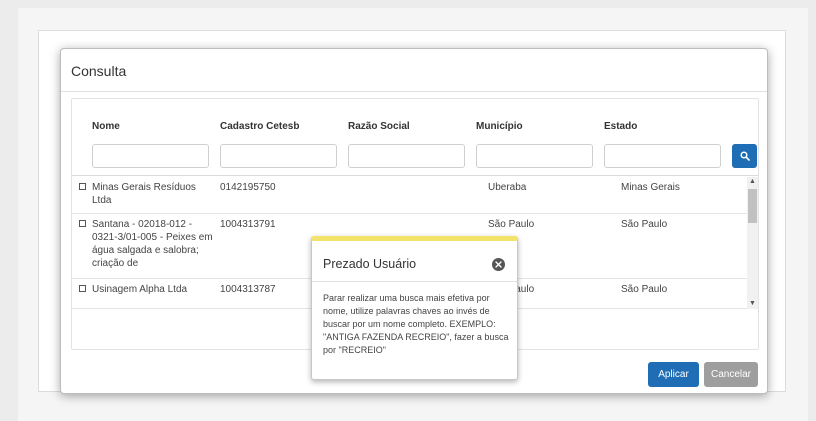 Image resolution: width=816 pixels, height=421 pixels. I want to click on modal-title: Consulta, so click(99, 71).